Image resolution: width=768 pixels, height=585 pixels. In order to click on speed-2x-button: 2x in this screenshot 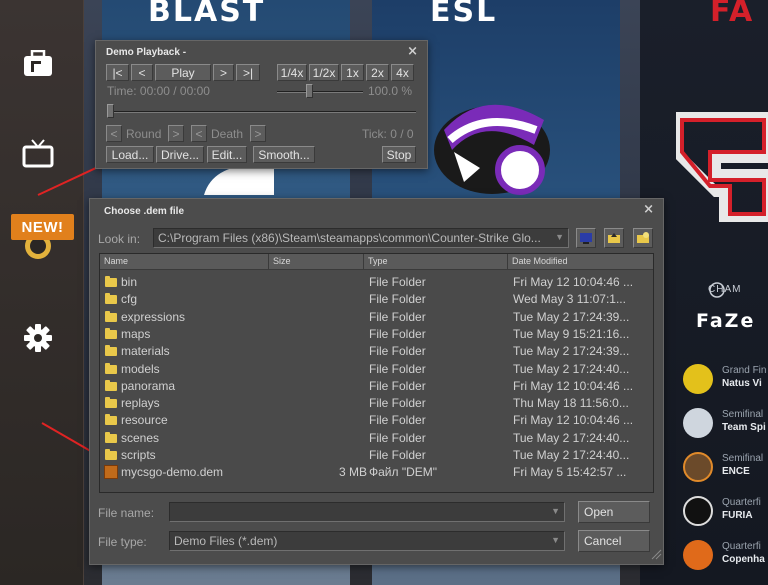, I will do `click(377, 72)`.